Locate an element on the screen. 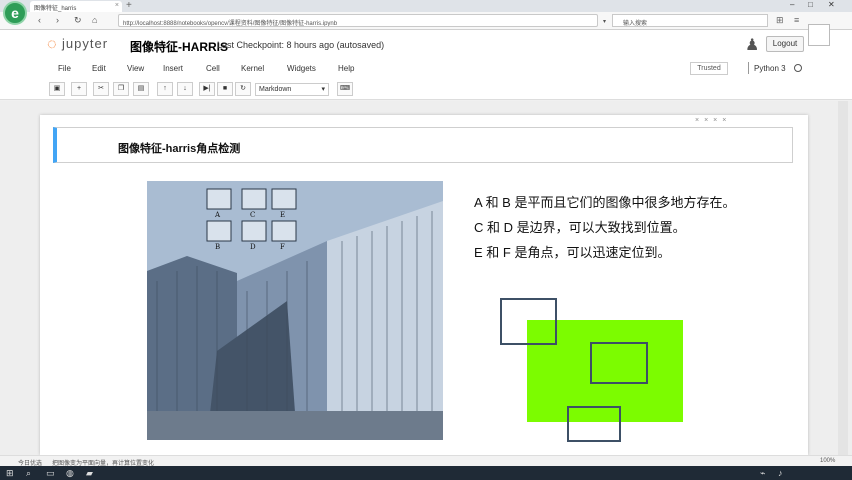  cell-heading: 图像特征-harris角点检测 is located at coordinates (179, 149).